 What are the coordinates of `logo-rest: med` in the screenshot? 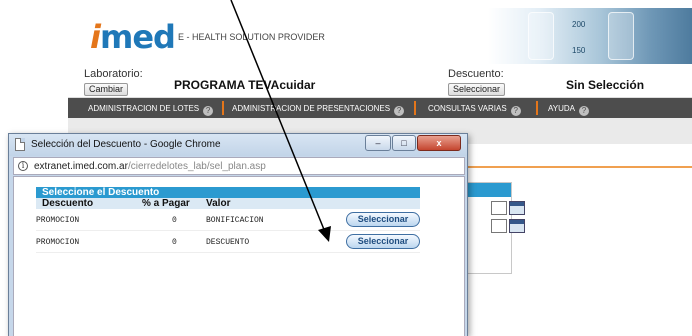 It's located at (137, 37).